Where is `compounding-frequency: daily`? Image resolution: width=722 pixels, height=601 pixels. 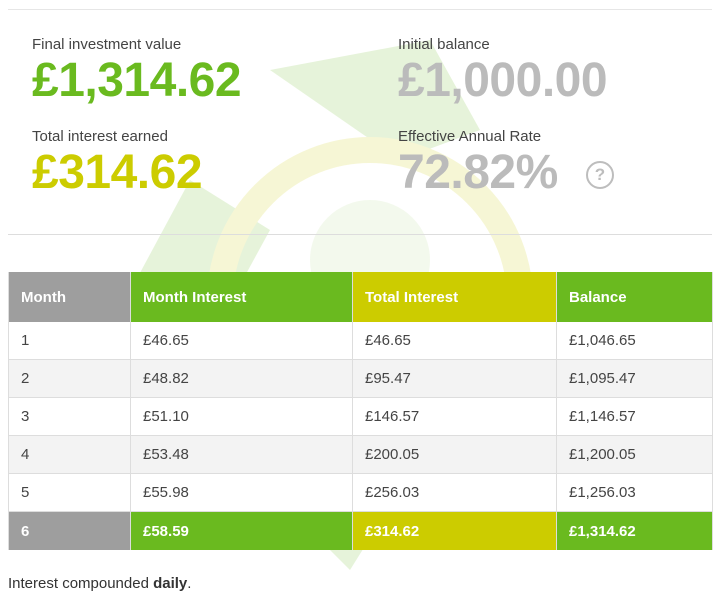 compounding-frequency: daily is located at coordinates (170, 583).